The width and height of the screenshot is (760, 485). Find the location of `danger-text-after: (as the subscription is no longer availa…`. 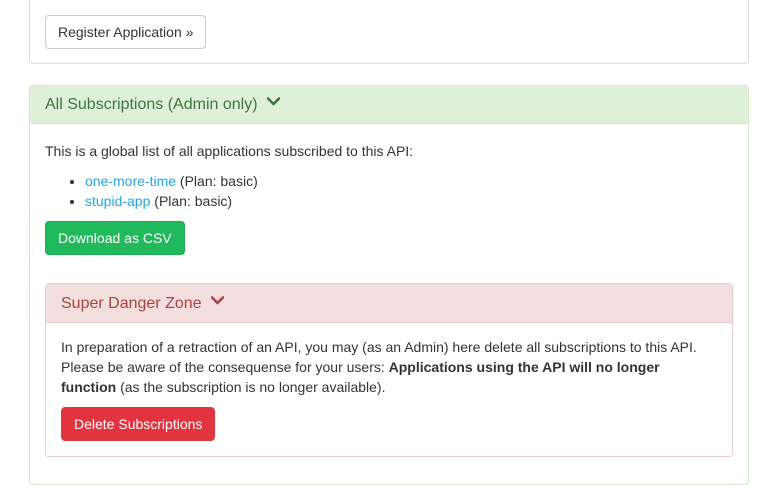

danger-text-after: (as the subscription is no longer availa… is located at coordinates (251, 387).